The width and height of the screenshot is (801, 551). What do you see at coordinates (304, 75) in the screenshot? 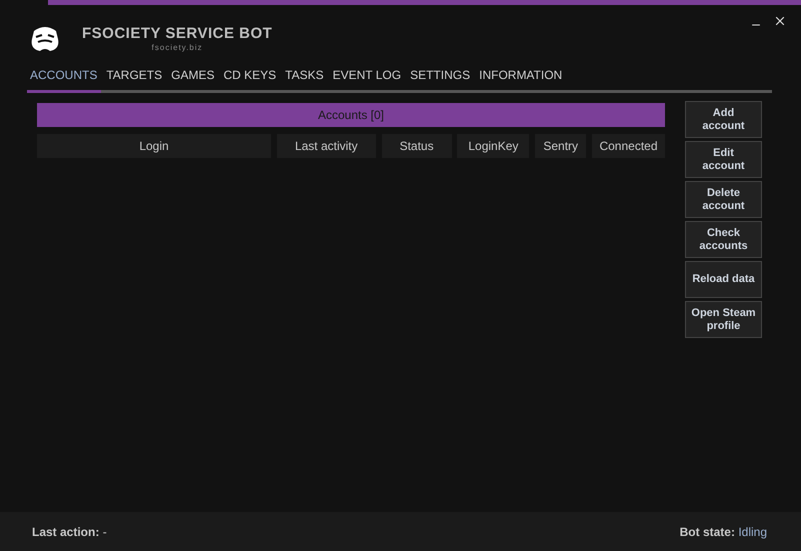
I see `tab: TASKS` at bounding box center [304, 75].